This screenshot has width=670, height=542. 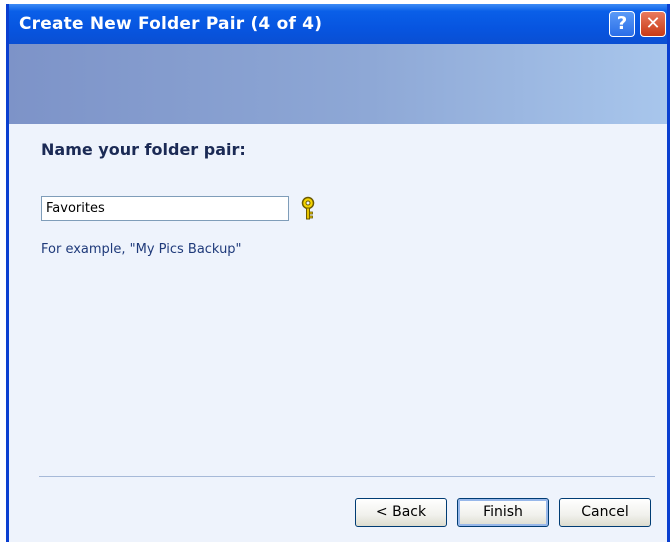 I want to click on help-button: ?, so click(x=622, y=24).